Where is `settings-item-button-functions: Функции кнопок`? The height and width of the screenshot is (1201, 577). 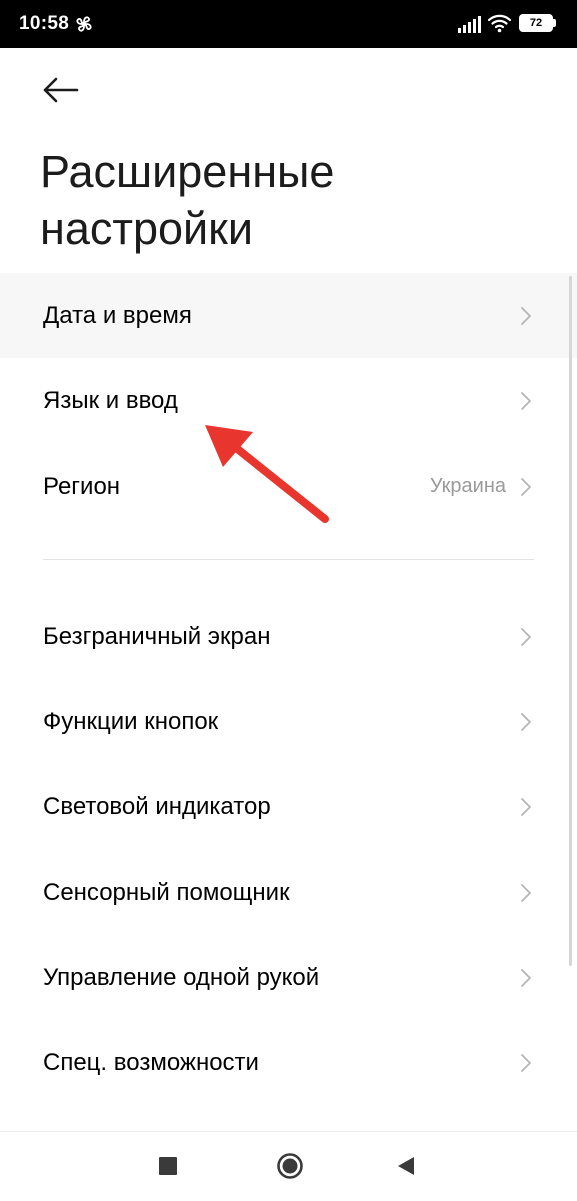
settings-item-button-functions: Функции кнопок is located at coordinates (288, 721).